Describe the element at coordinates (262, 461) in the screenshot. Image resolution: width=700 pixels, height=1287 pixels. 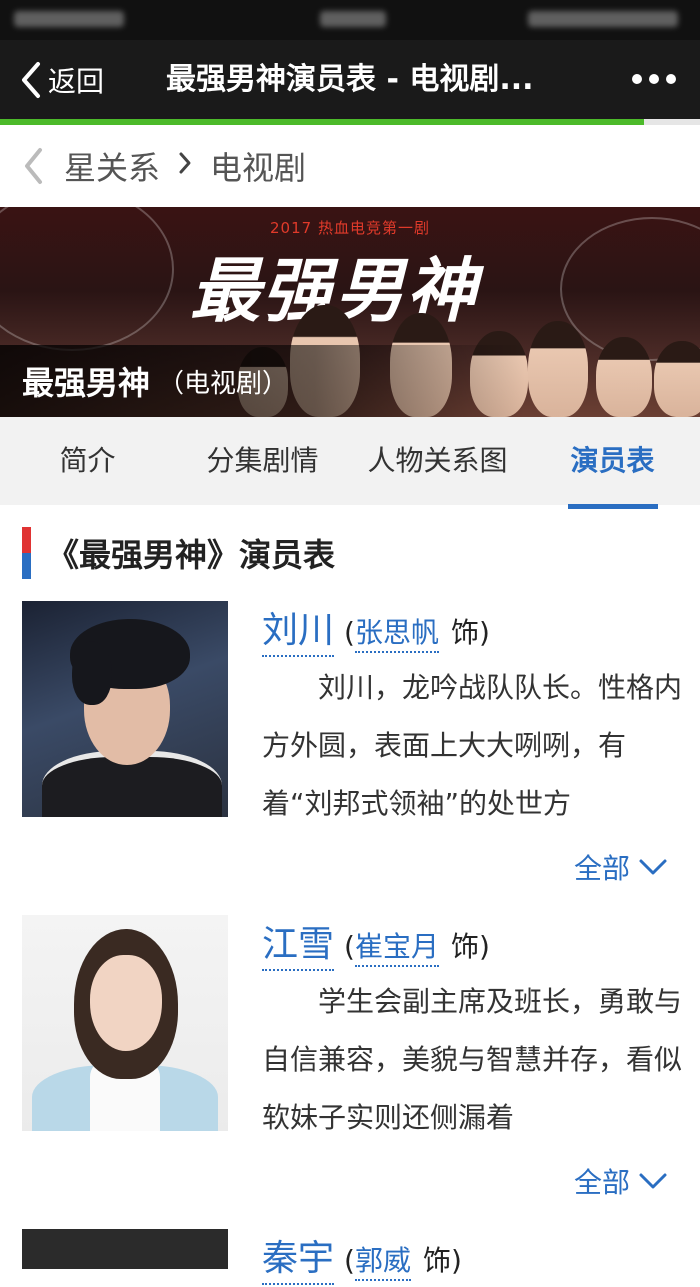
I see `tab-episodes: 分集剧情` at that location.